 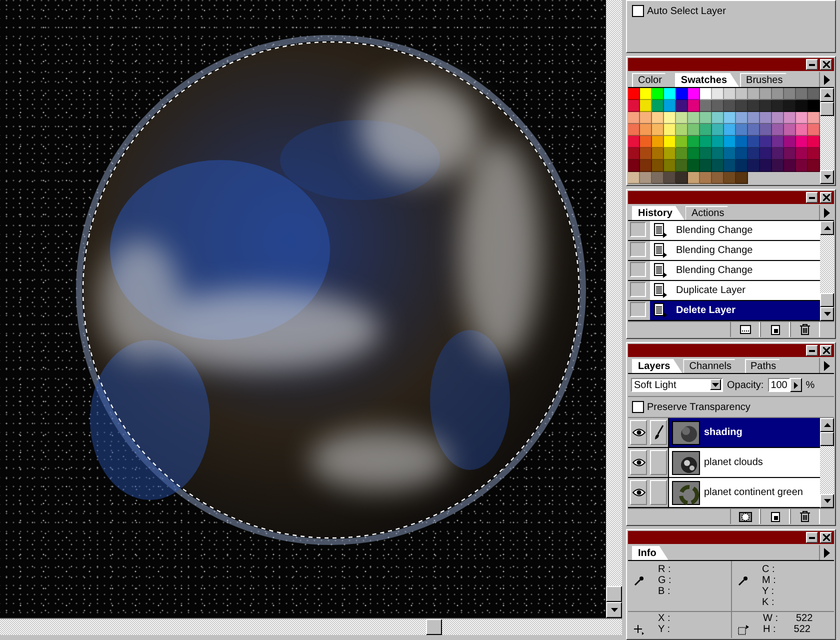 I want to click on panel-tab: Swatches, so click(x=707, y=80).